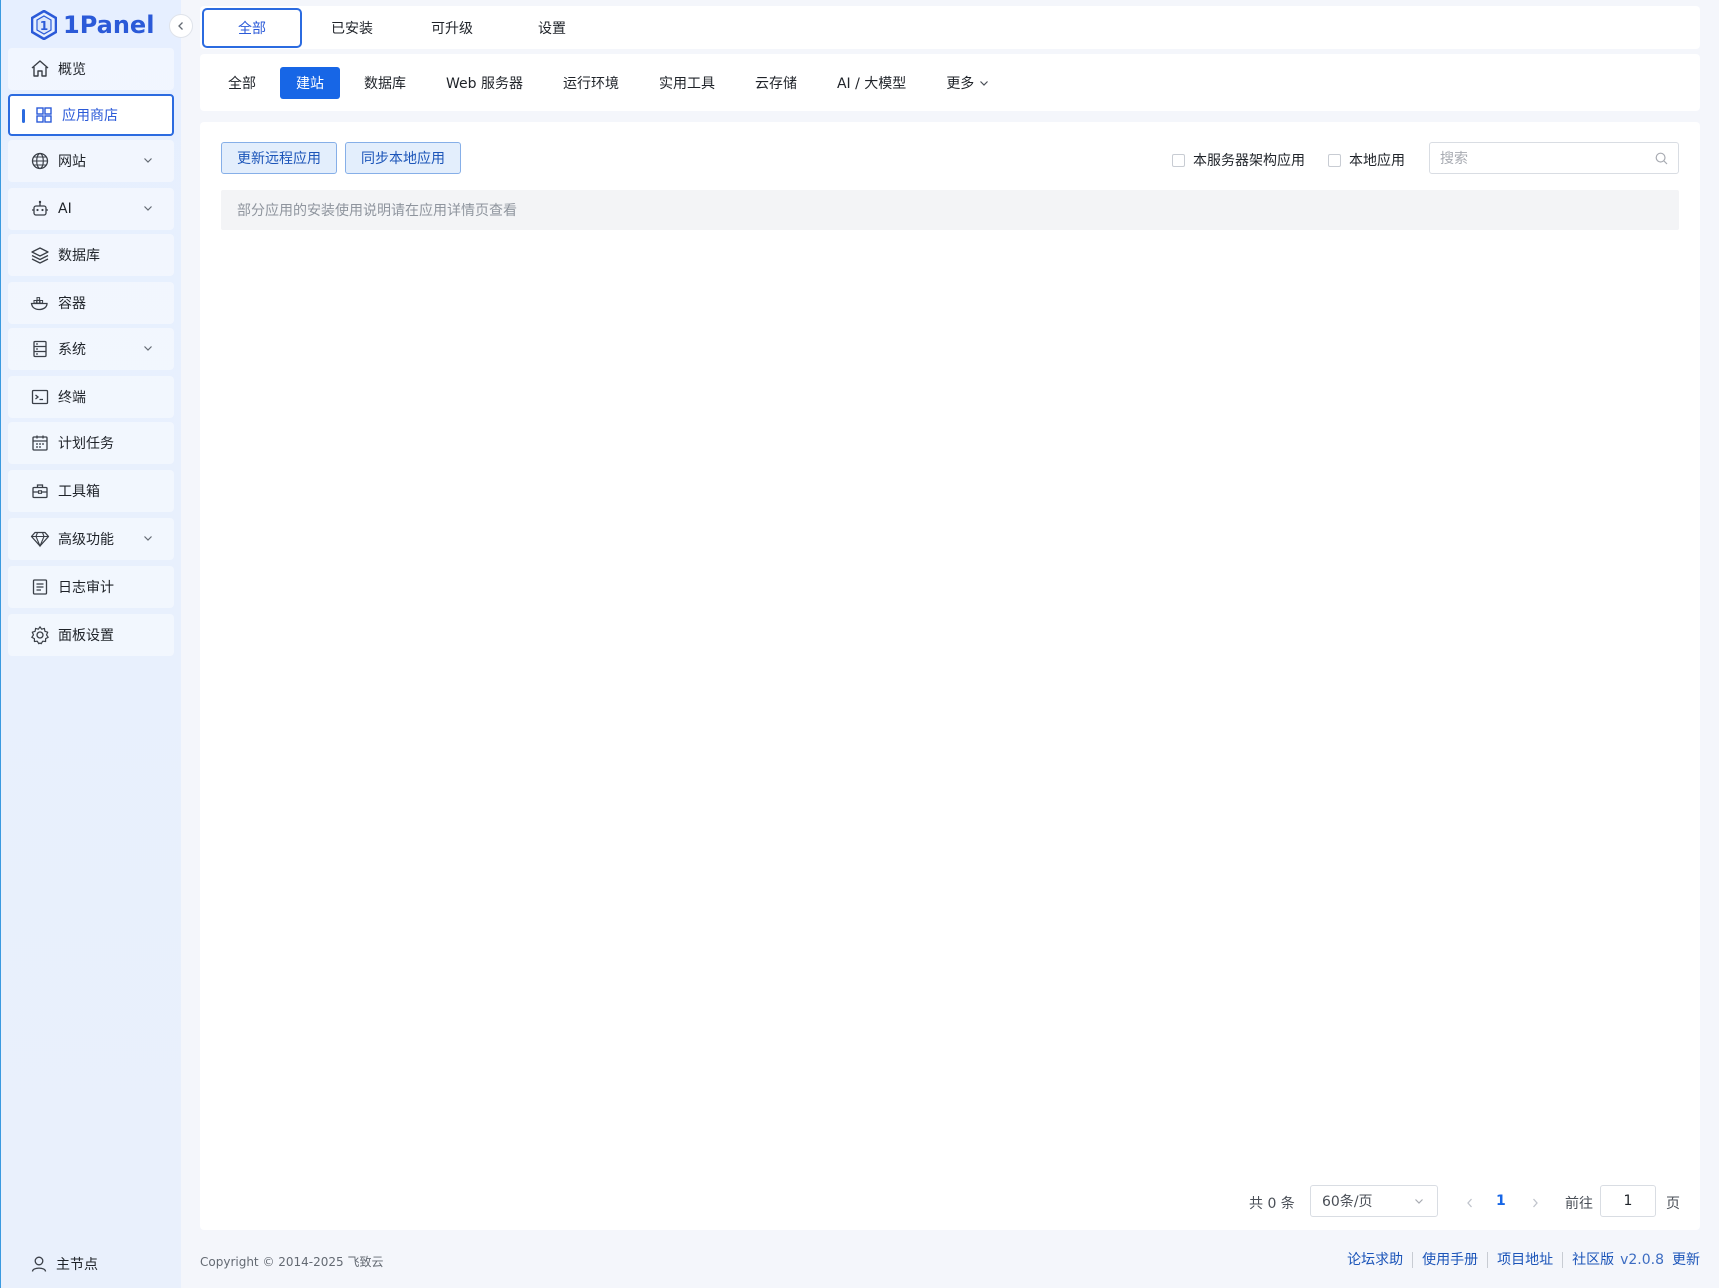 Image resolution: width=1719 pixels, height=1288 pixels. Describe the element at coordinates (40, 303) in the screenshot. I see `docker-icon` at that location.